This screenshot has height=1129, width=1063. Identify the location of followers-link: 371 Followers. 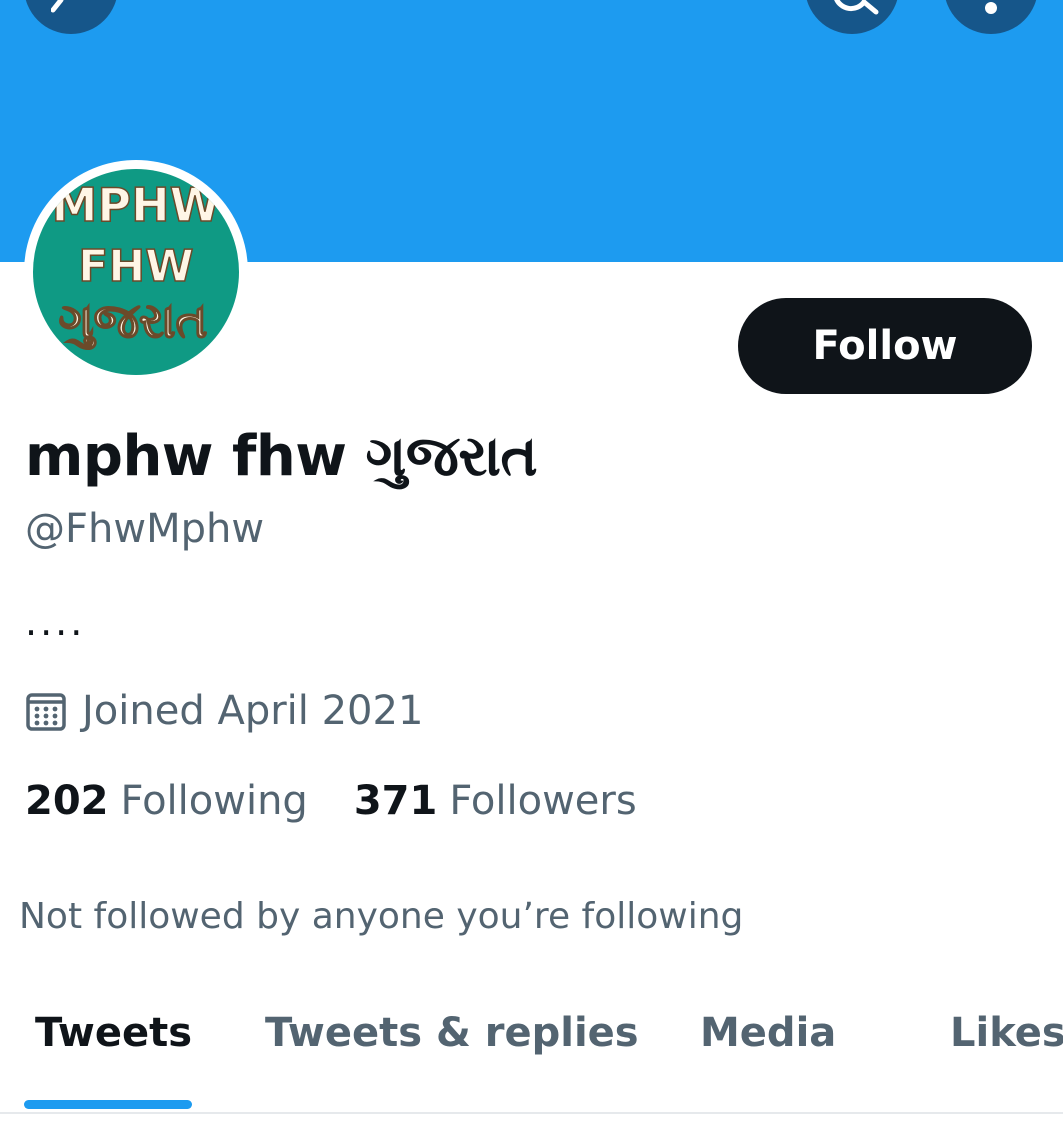
(495, 801).